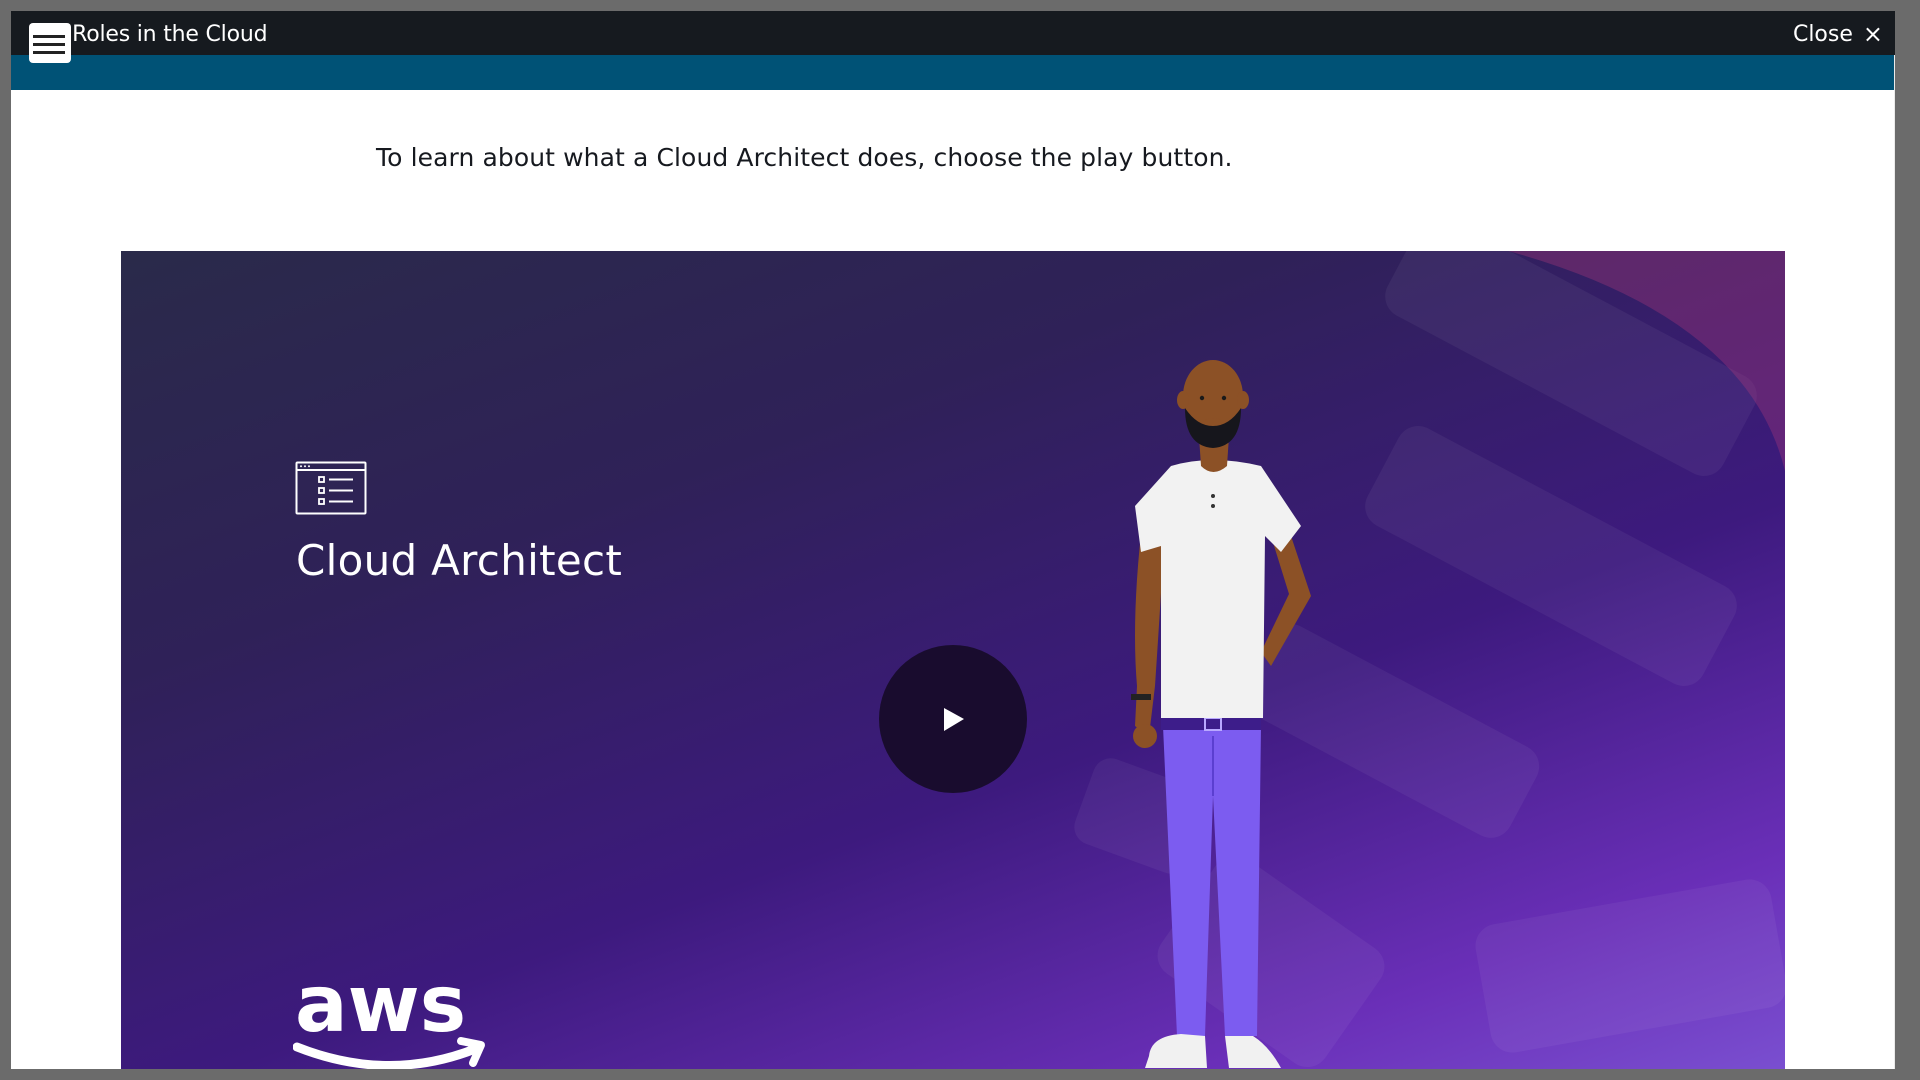 This screenshot has height=1080, width=1920. What do you see at coordinates (1872, 34) in the screenshot?
I see `close-icon: ×` at bounding box center [1872, 34].